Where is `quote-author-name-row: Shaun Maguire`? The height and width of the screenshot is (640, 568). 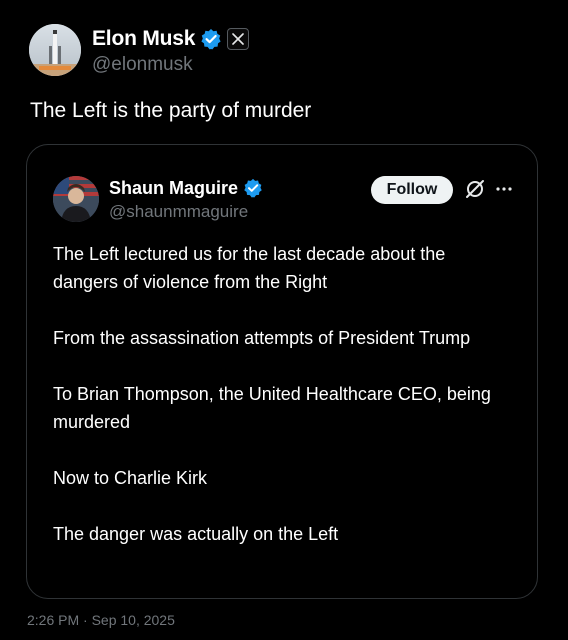 quote-author-name-row: Shaun Maguire is located at coordinates (186, 188).